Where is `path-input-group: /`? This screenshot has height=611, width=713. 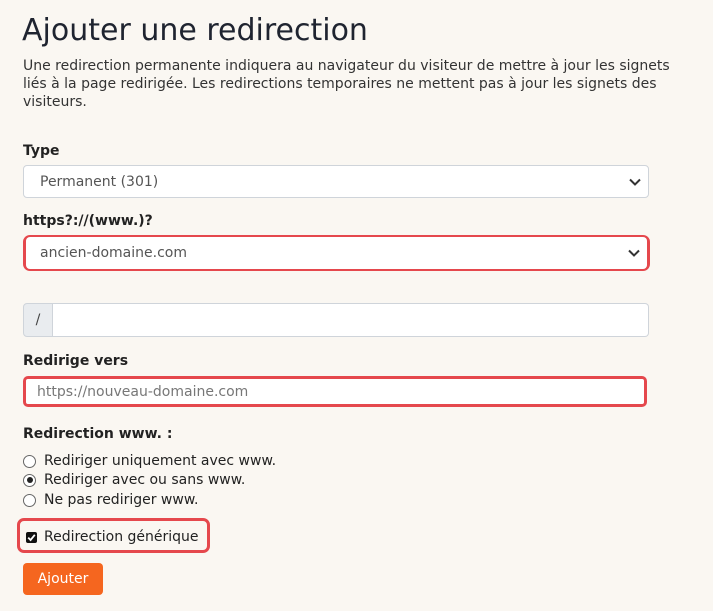 path-input-group: / is located at coordinates (336, 320).